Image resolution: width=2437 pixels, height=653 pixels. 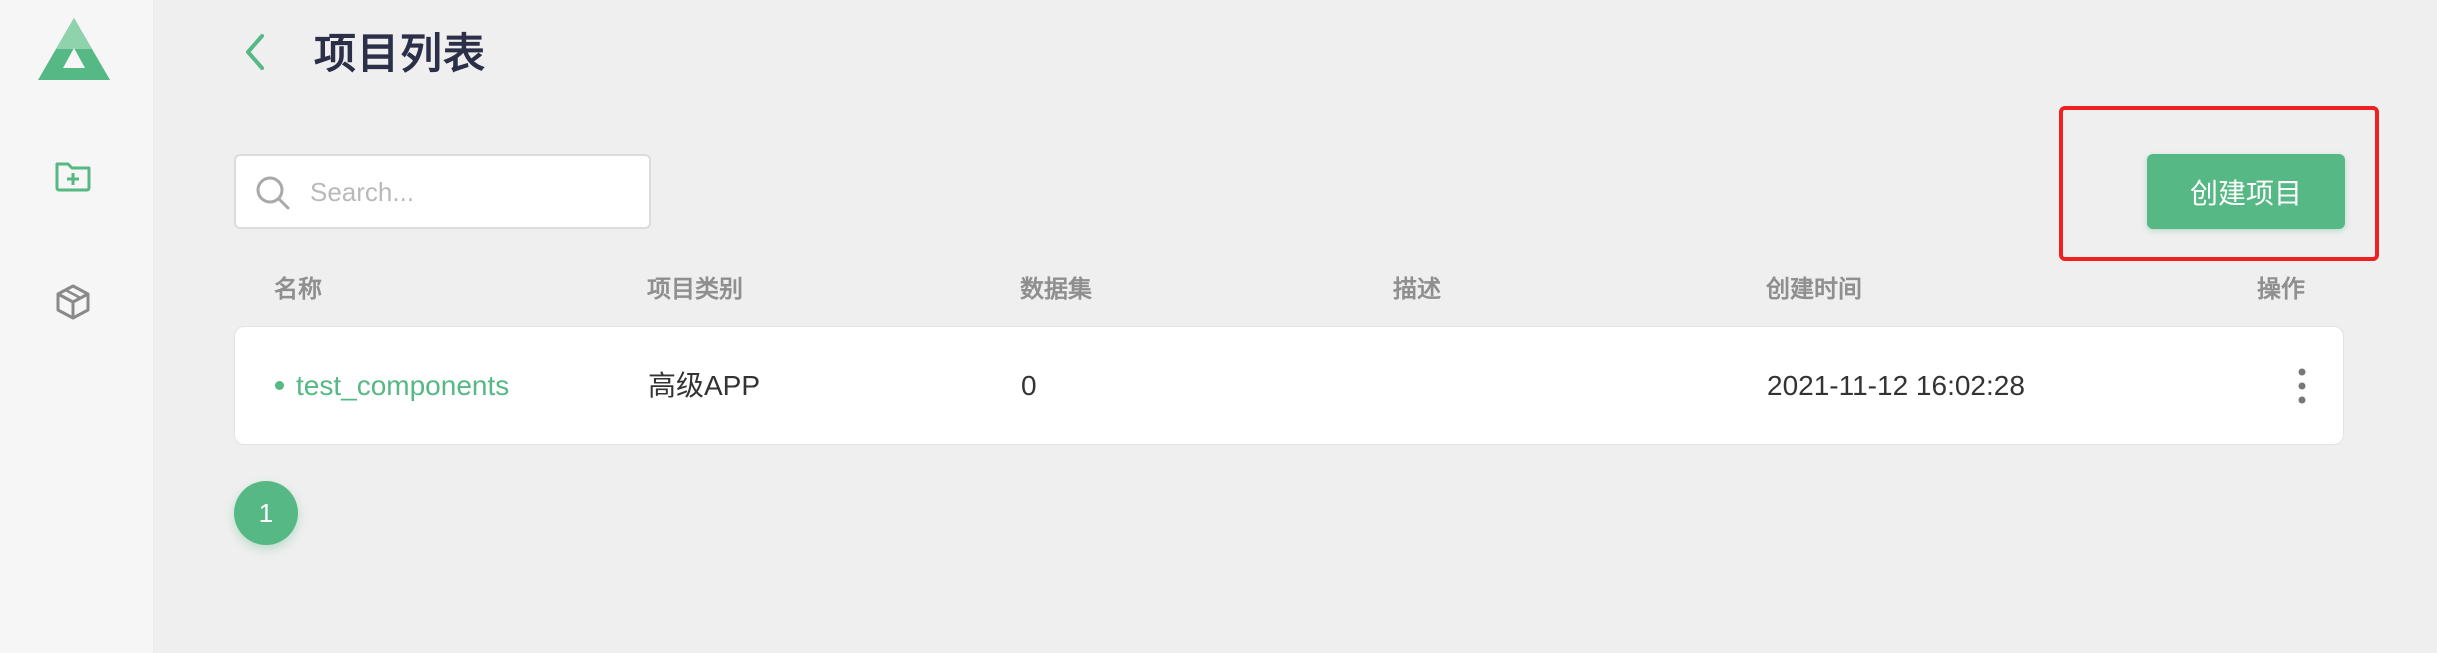 What do you see at coordinates (403, 385) in the screenshot?
I see `project-name: test_components` at bounding box center [403, 385].